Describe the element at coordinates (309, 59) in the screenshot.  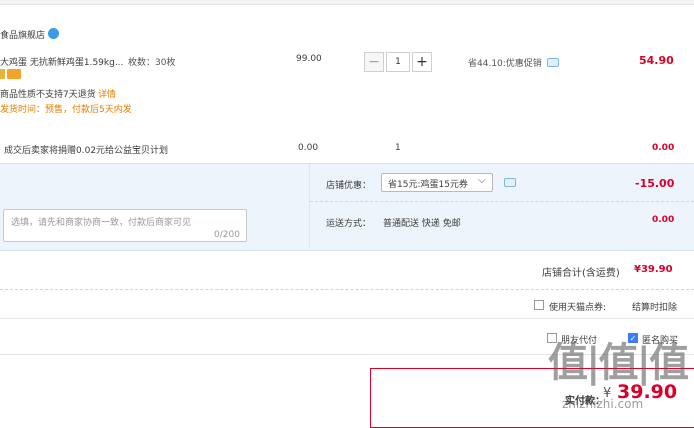
I see `unit-price: 99.00` at that location.